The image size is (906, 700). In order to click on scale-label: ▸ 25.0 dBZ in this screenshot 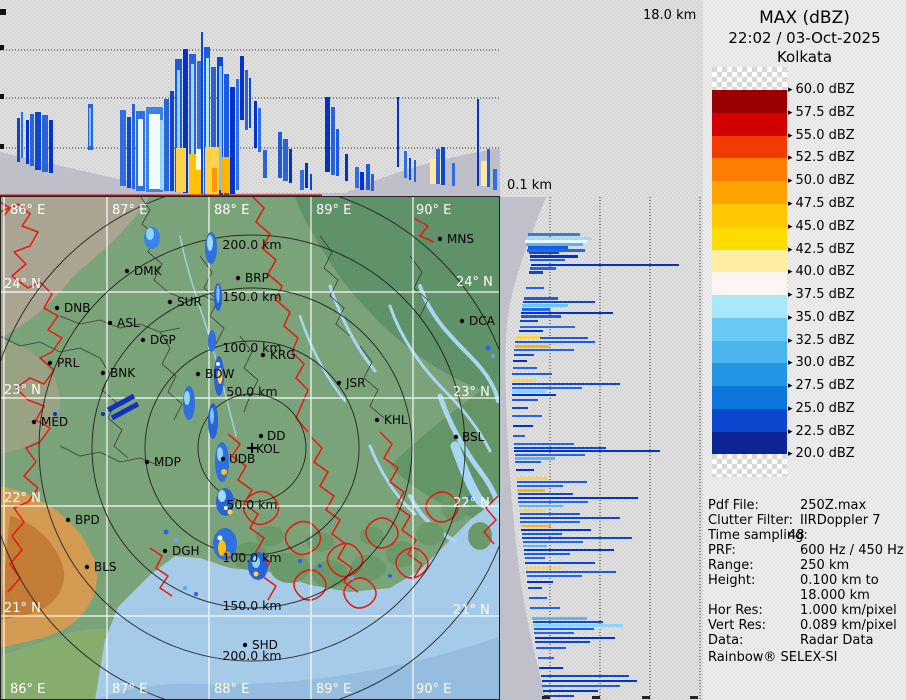, I will do `click(821, 408)`.